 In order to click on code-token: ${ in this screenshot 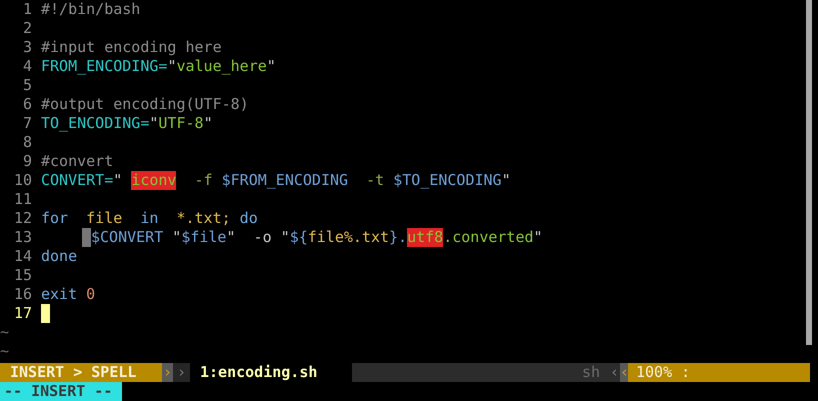, I will do `click(299, 237)`.